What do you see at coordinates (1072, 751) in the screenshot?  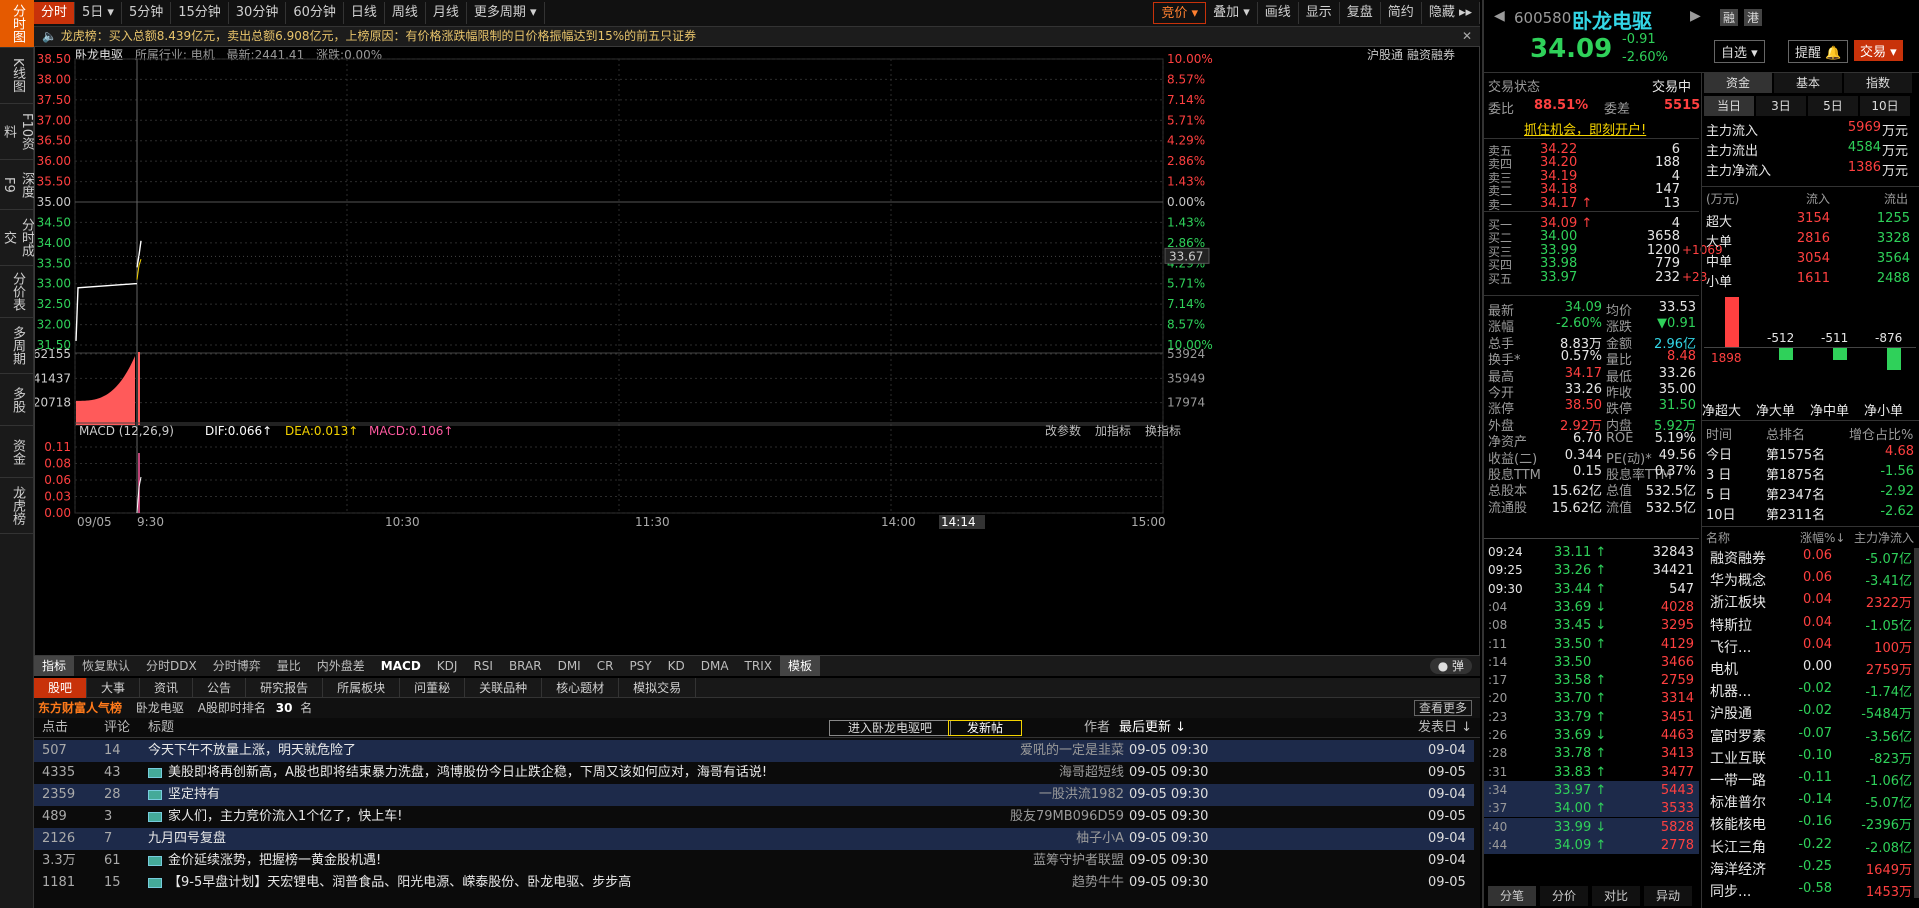 I see `row-author: 爱吼的一定是韭菜` at bounding box center [1072, 751].